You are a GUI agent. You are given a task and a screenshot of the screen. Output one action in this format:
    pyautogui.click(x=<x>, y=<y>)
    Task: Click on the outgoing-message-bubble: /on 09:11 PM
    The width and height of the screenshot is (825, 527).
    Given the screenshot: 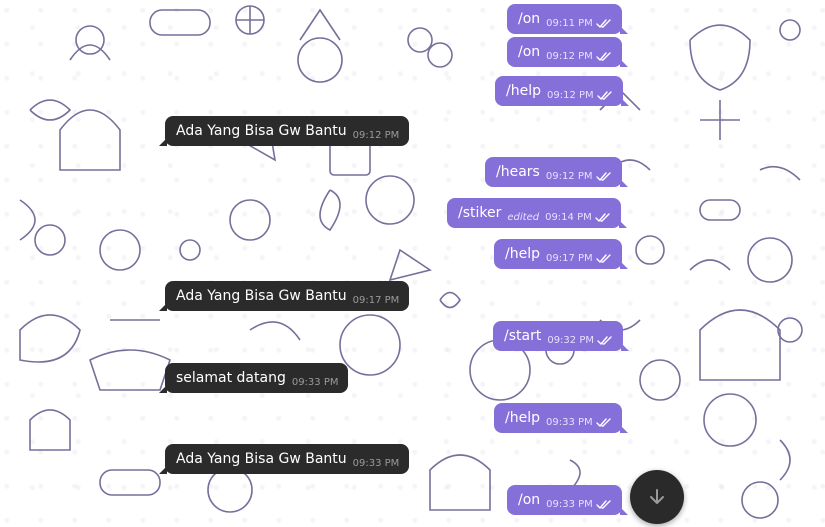 What is the action you would take?
    pyautogui.click(x=567, y=19)
    